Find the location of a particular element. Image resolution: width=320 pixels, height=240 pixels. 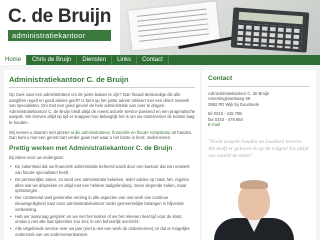

nav-item-chris-de-bruijn: Chris de Bruijn is located at coordinates (52, 60).